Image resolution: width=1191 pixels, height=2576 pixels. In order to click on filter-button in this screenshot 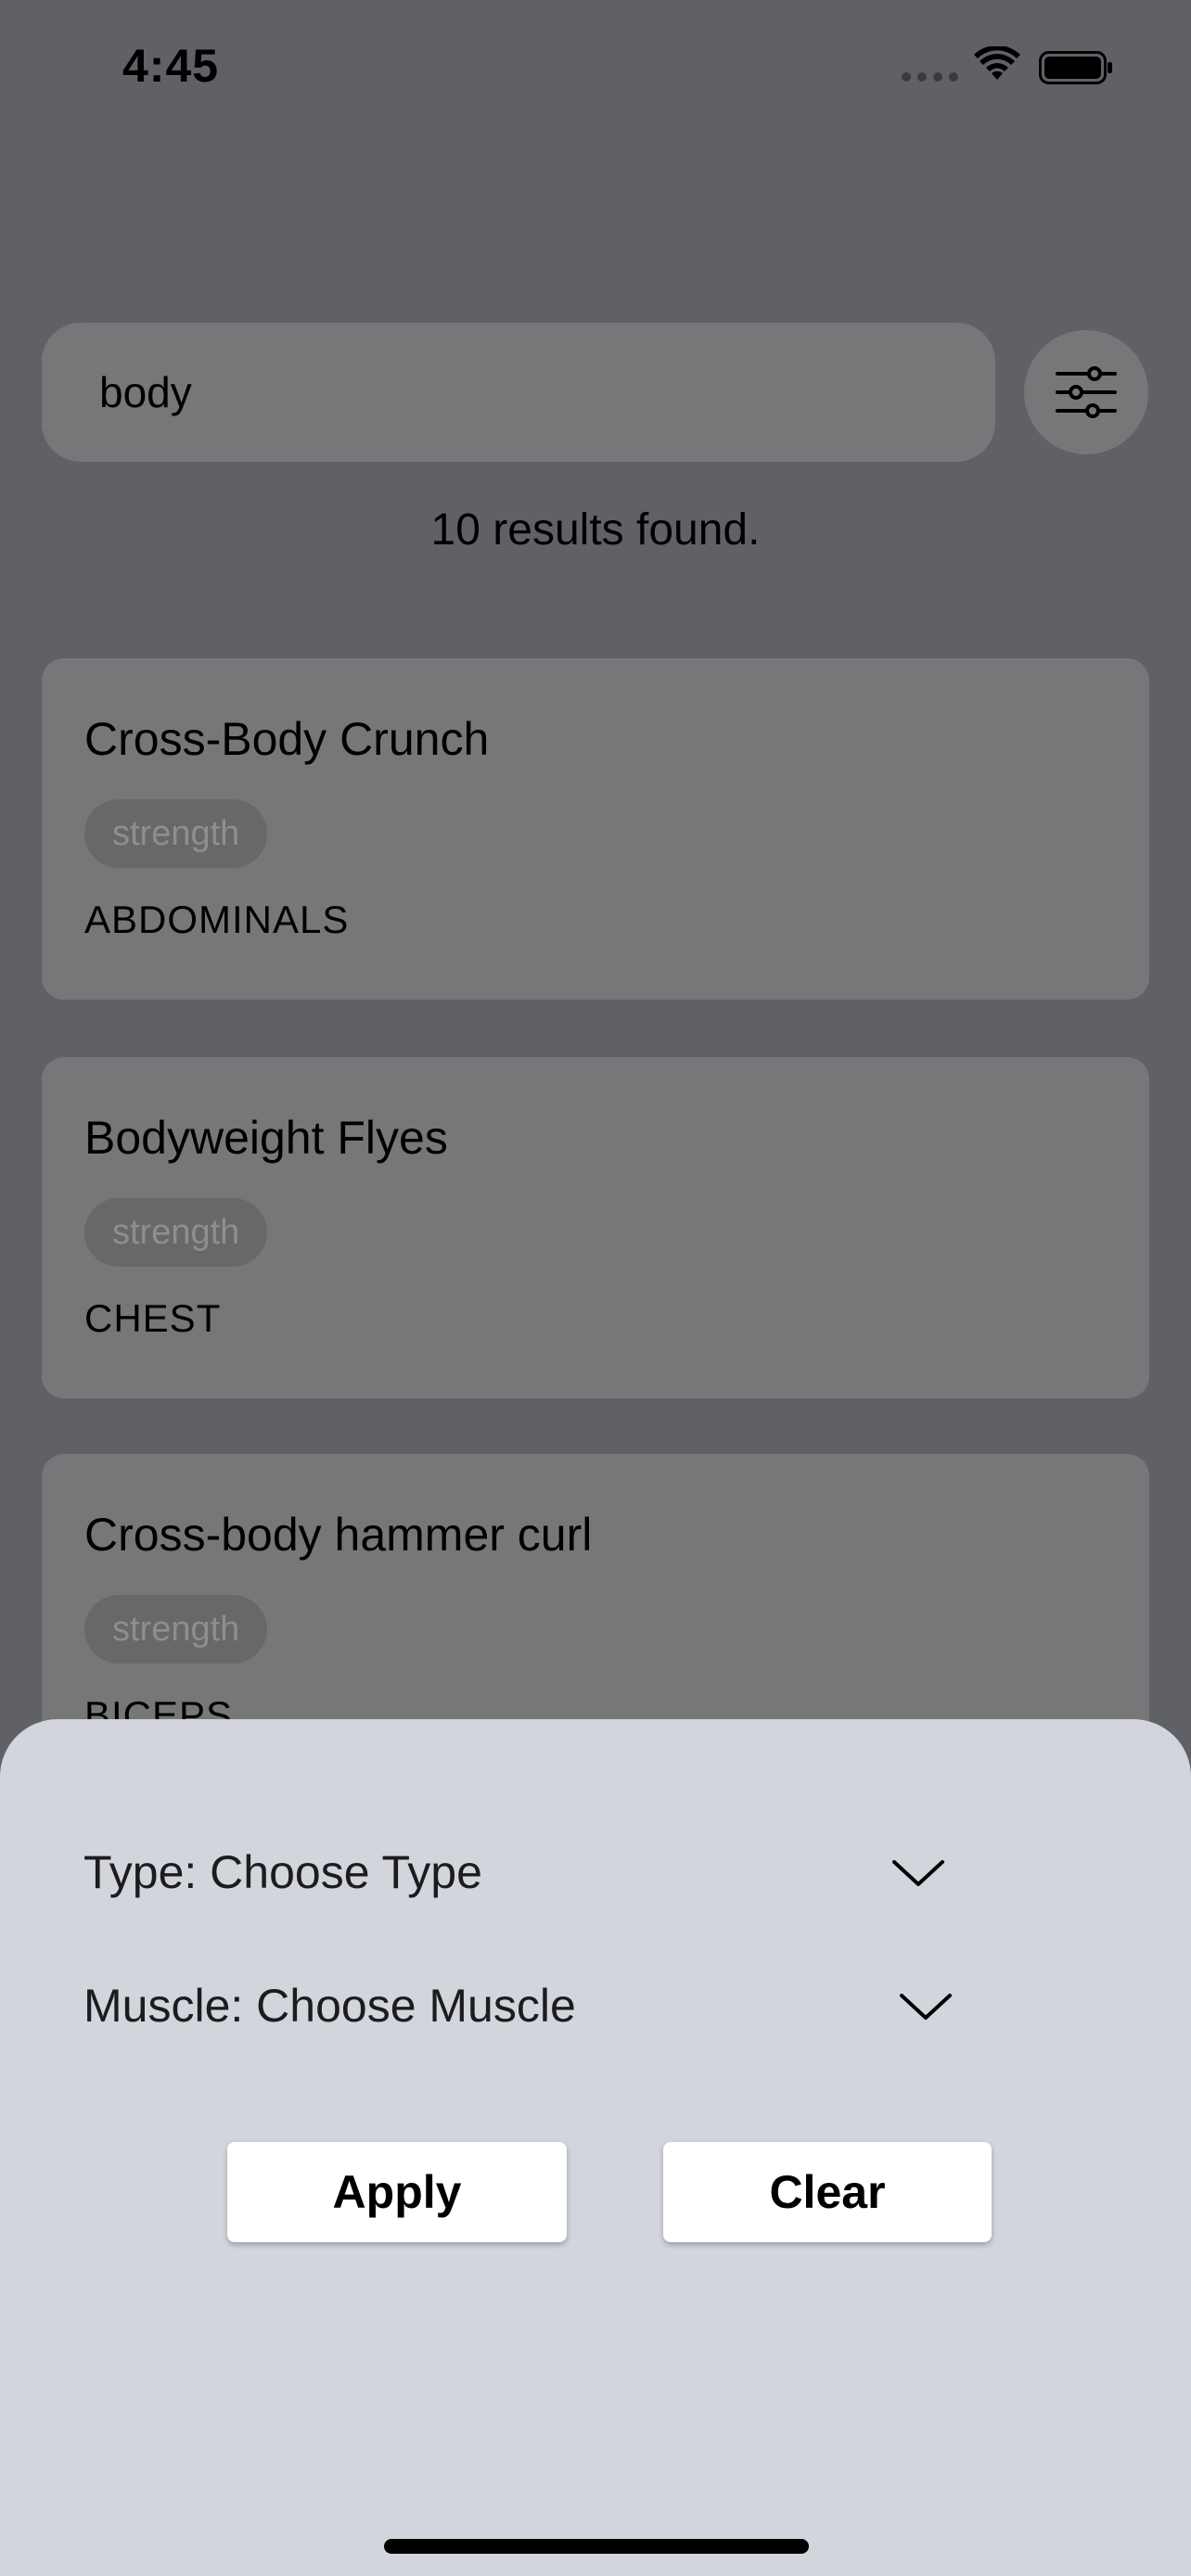, I will do `click(1086, 392)`.